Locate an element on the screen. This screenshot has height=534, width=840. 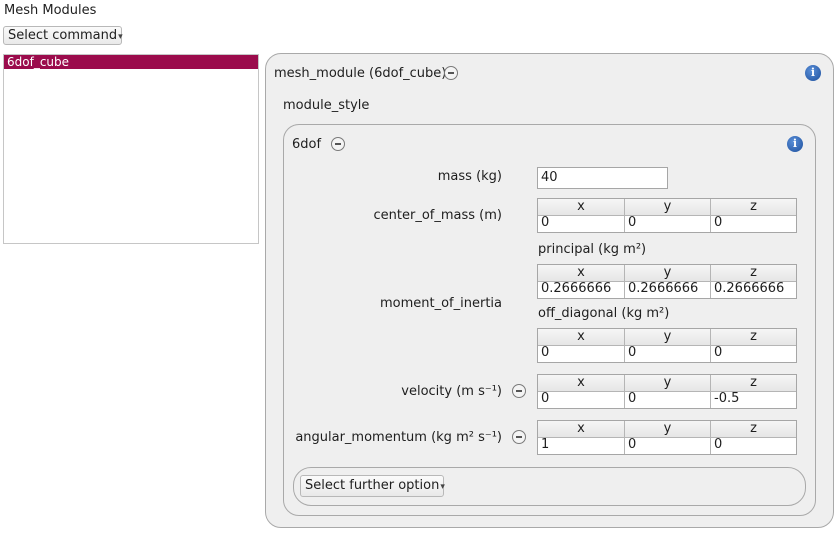
select-command-dropdown: Select command▾ is located at coordinates (63, 35).